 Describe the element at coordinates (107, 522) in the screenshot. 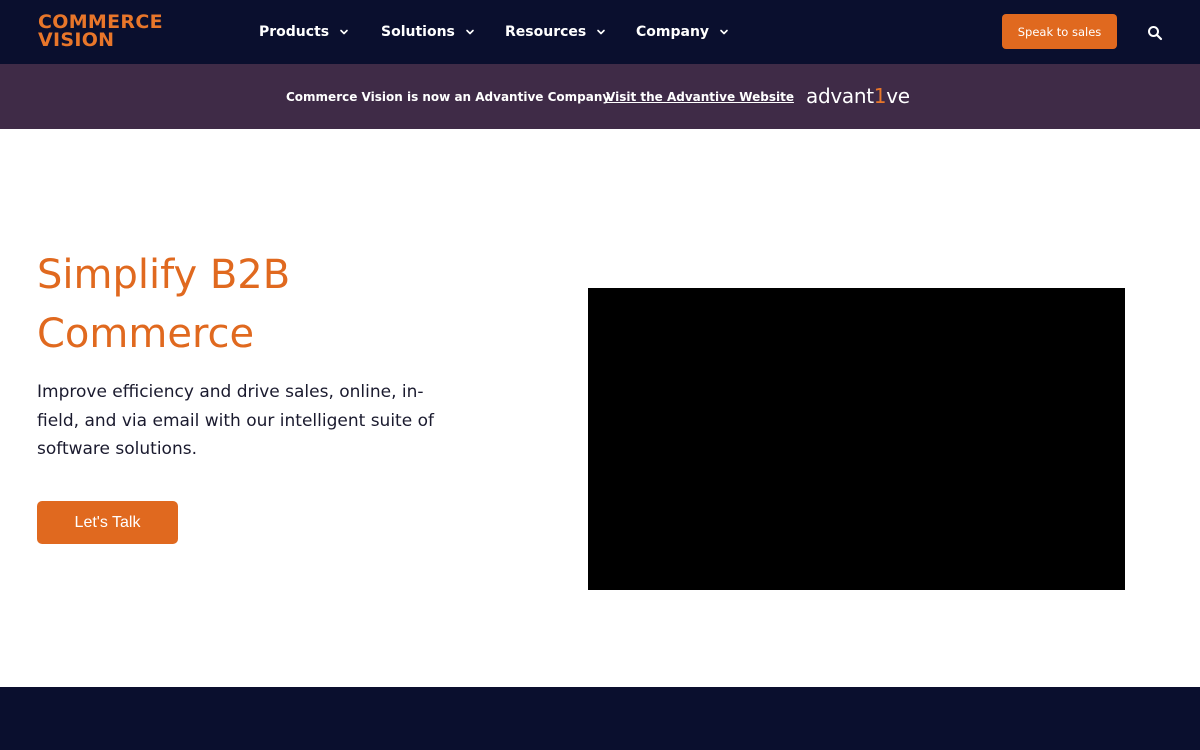

I see `lets-talk-button: Let's Talk` at that location.